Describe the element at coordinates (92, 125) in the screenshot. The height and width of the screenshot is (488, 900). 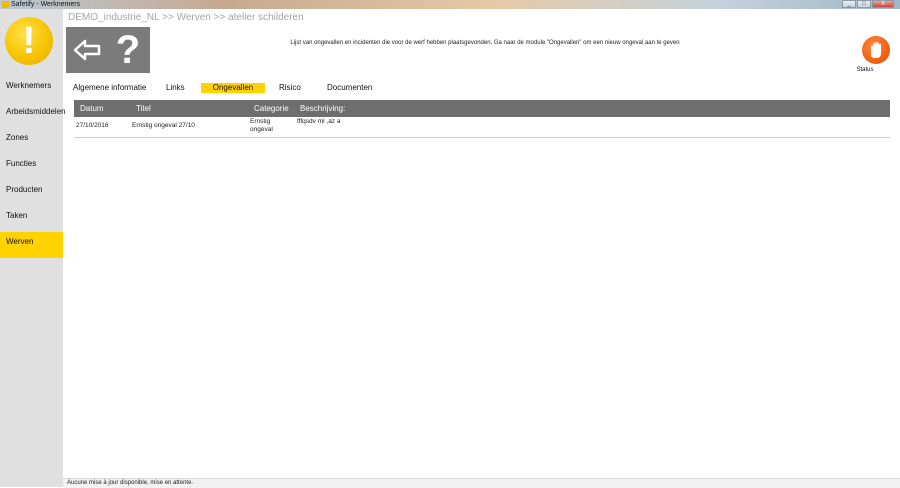
I see `cell-datum: 27/10/2016` at that location.